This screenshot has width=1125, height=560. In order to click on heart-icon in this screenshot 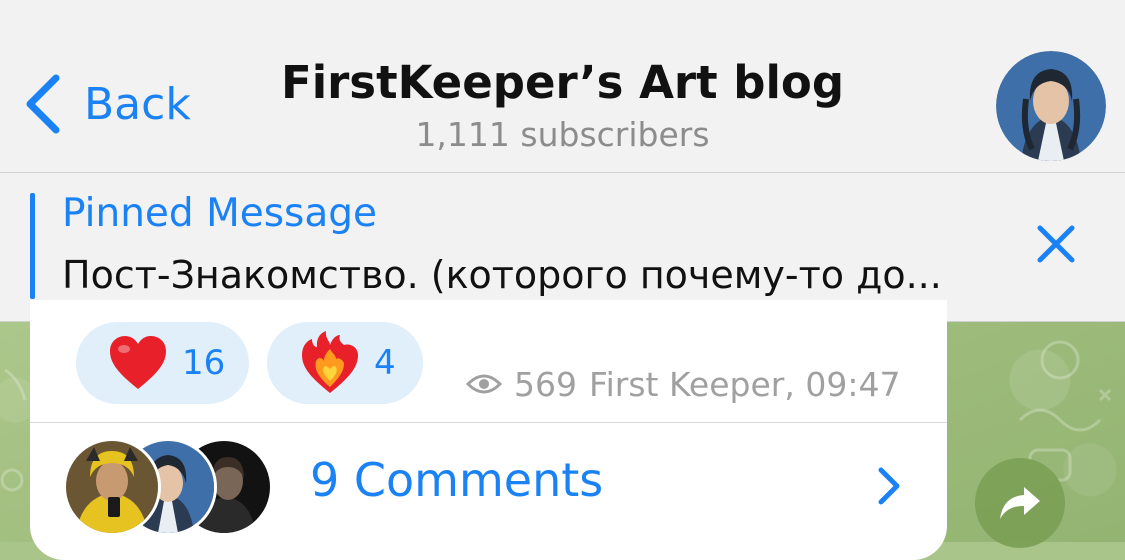, I will do `click(138, 362)`.